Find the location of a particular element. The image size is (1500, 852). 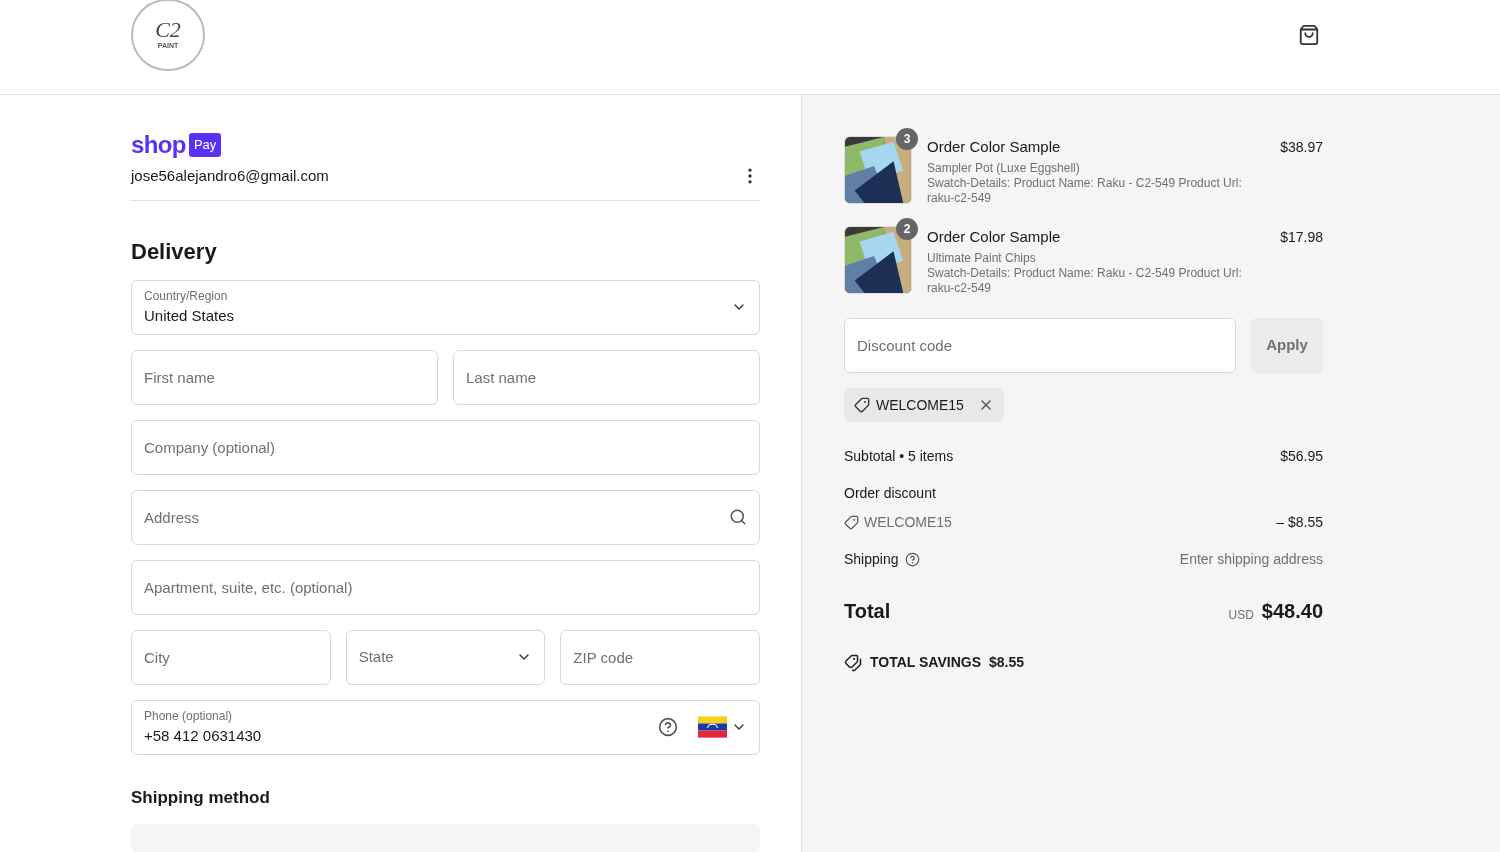

apply-button: Apply is located at coordinates (1287, 345).